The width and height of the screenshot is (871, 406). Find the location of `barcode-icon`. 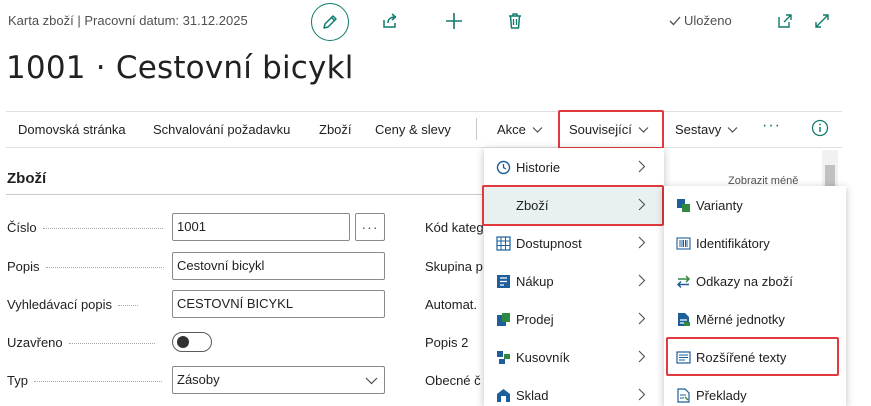

barcode-icon is located at coordinates (683, 243).